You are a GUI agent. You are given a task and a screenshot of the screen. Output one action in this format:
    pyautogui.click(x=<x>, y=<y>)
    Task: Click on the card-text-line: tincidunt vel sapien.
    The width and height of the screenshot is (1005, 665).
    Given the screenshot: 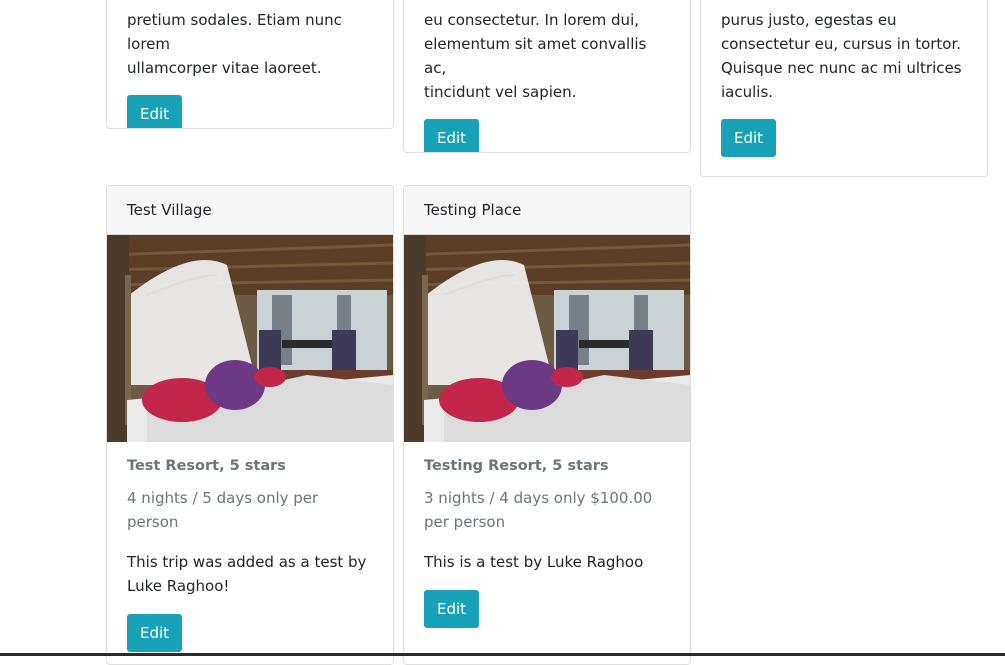 What is the action you would take?
    pyautogui.click(x=500, y=92)
    